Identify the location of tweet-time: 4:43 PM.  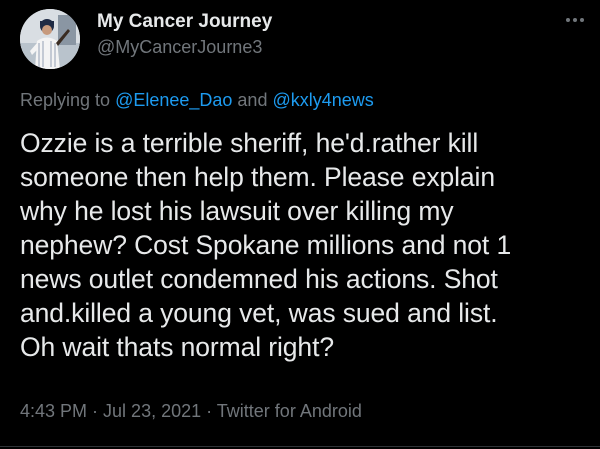
(53, 411).